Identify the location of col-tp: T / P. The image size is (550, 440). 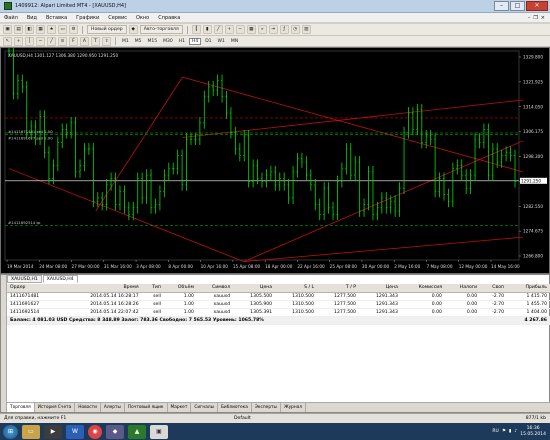
(338, 288).